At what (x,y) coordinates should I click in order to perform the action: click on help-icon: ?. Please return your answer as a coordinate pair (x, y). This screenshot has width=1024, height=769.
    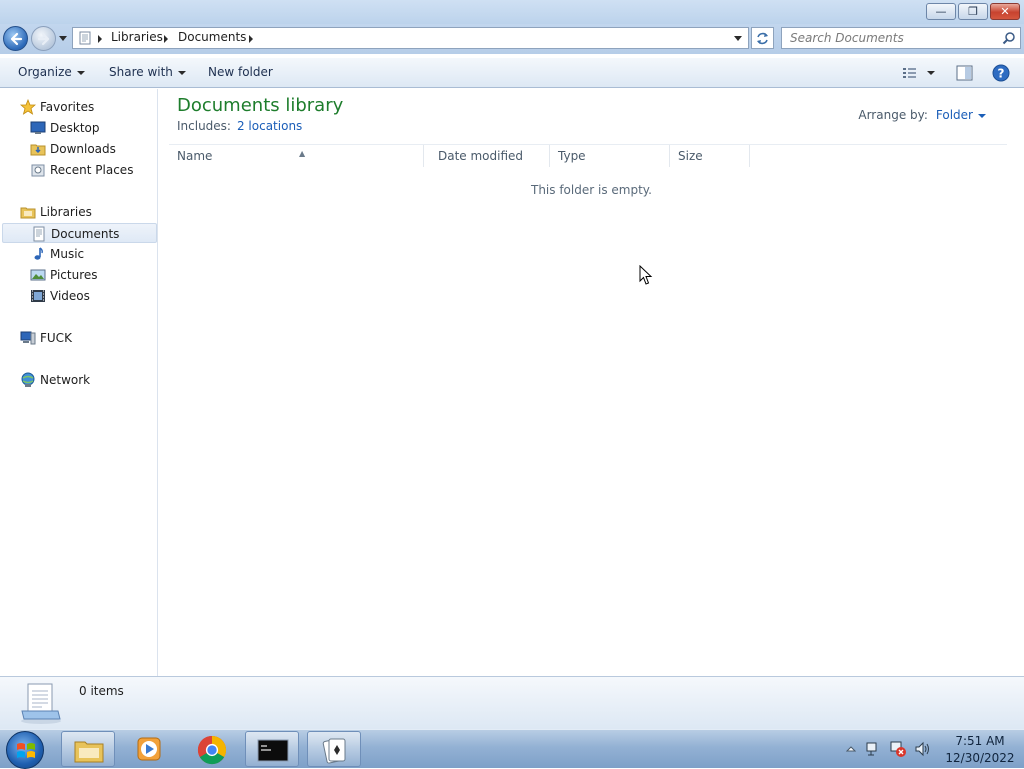
    Looking at the image, I should click on (1001, 73).